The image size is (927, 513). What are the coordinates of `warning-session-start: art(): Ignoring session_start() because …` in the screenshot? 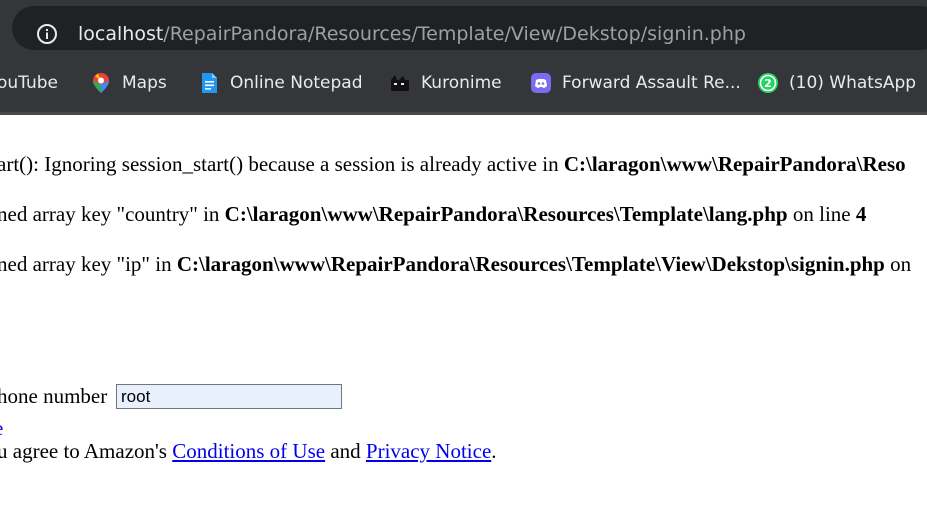 It's located at (453, 164).